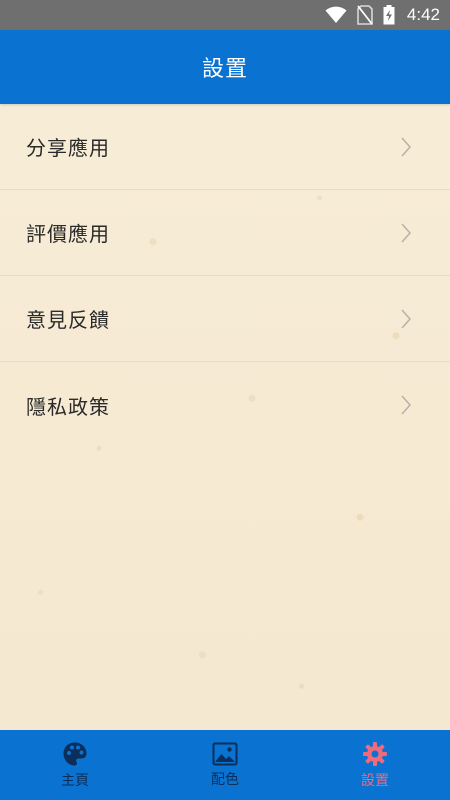 The width and height of the screenshot is (450, 800). What do you see at coordinates (375, 780) in the screenshot?
I see `tab-label: 設置` at bounding box center [375, 780].